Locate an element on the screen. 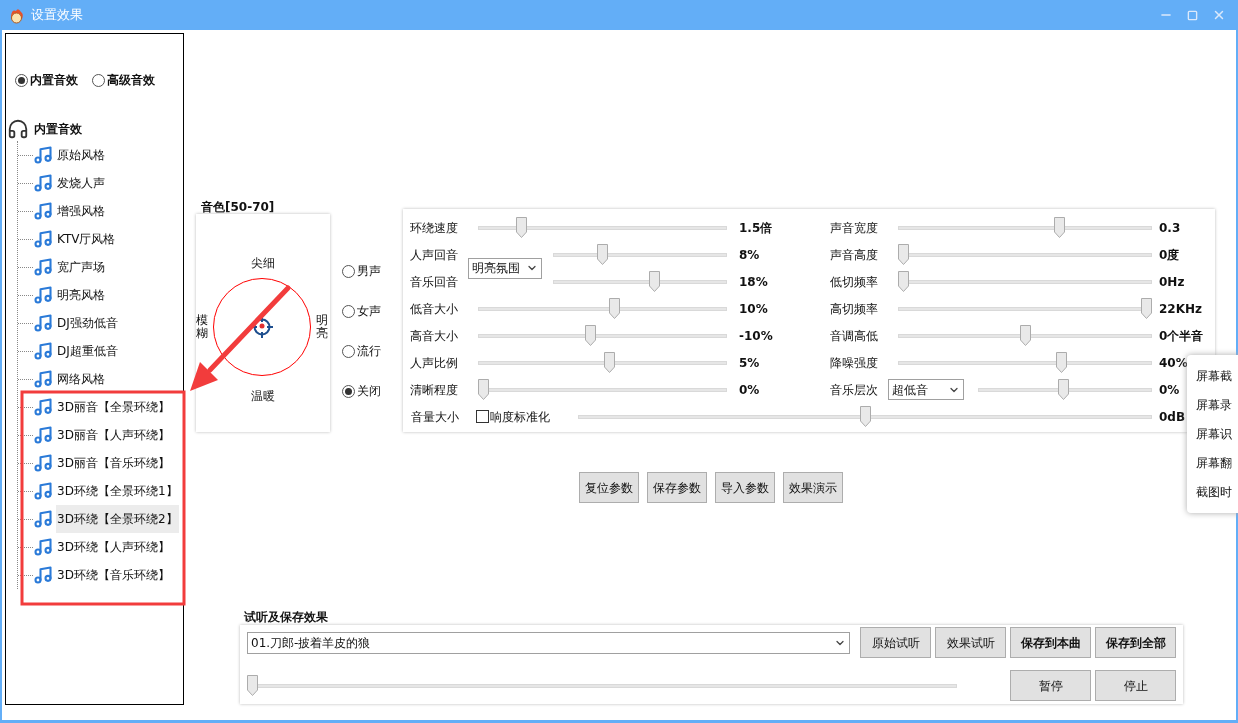  slider-value: 0度 is located at coordinates (1169, 255).